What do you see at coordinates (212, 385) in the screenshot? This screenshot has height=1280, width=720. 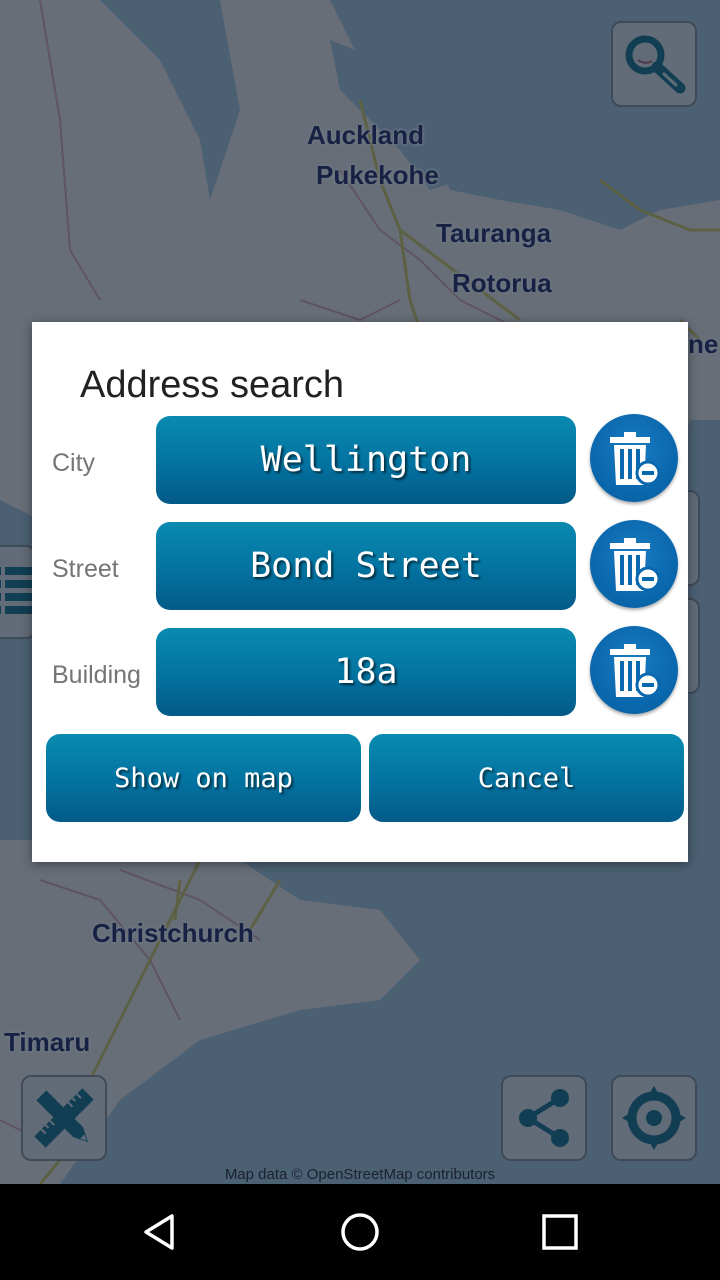 I see `dialog-title: Address search` at bounding box center [212, 385].